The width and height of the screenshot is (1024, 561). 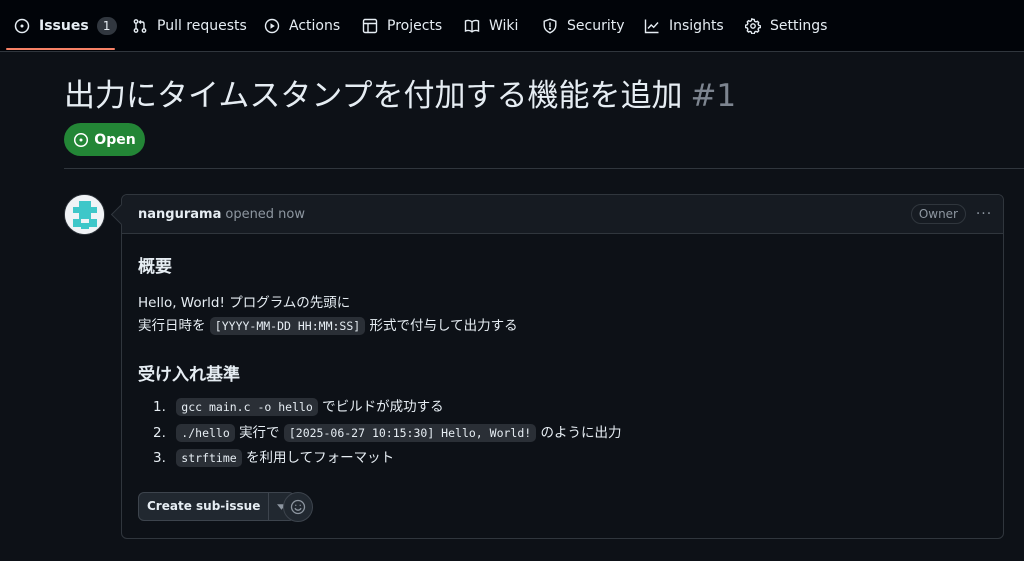 I want to click on owner-badge: Owner, so click(x=938, y=214).